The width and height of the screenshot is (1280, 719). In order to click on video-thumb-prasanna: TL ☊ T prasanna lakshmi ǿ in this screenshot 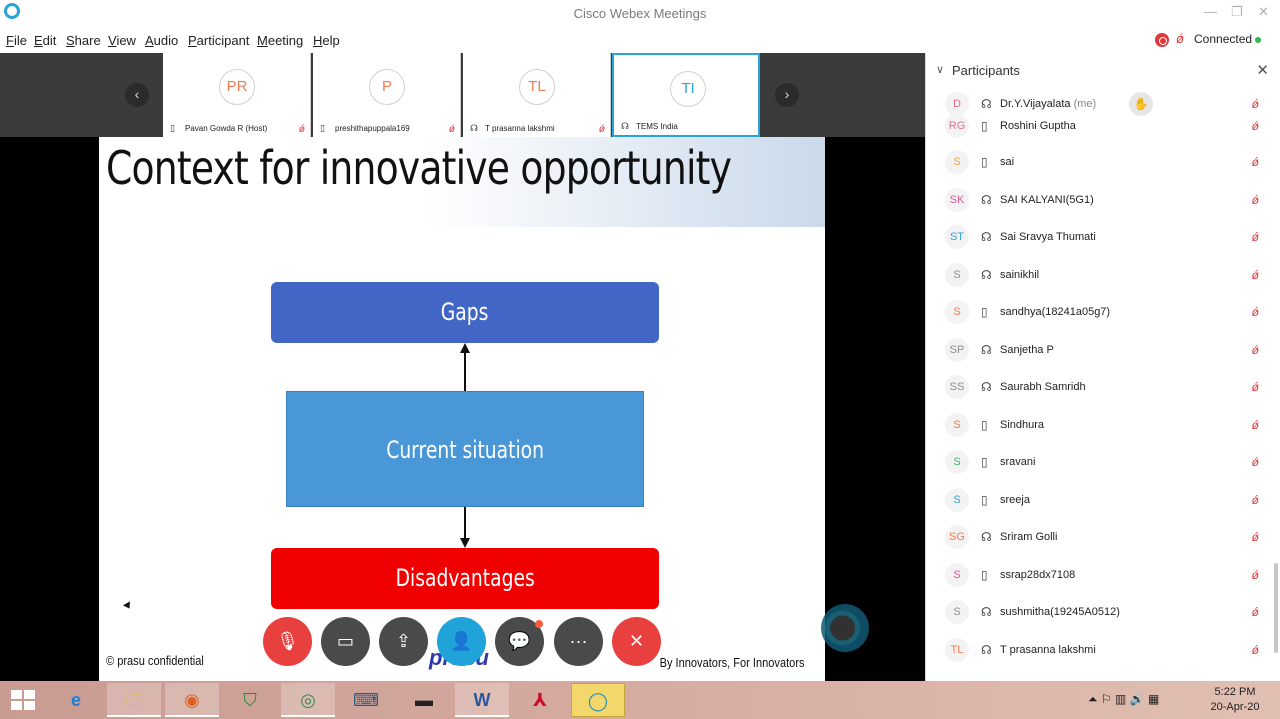, I will do `click(537, 95)`.